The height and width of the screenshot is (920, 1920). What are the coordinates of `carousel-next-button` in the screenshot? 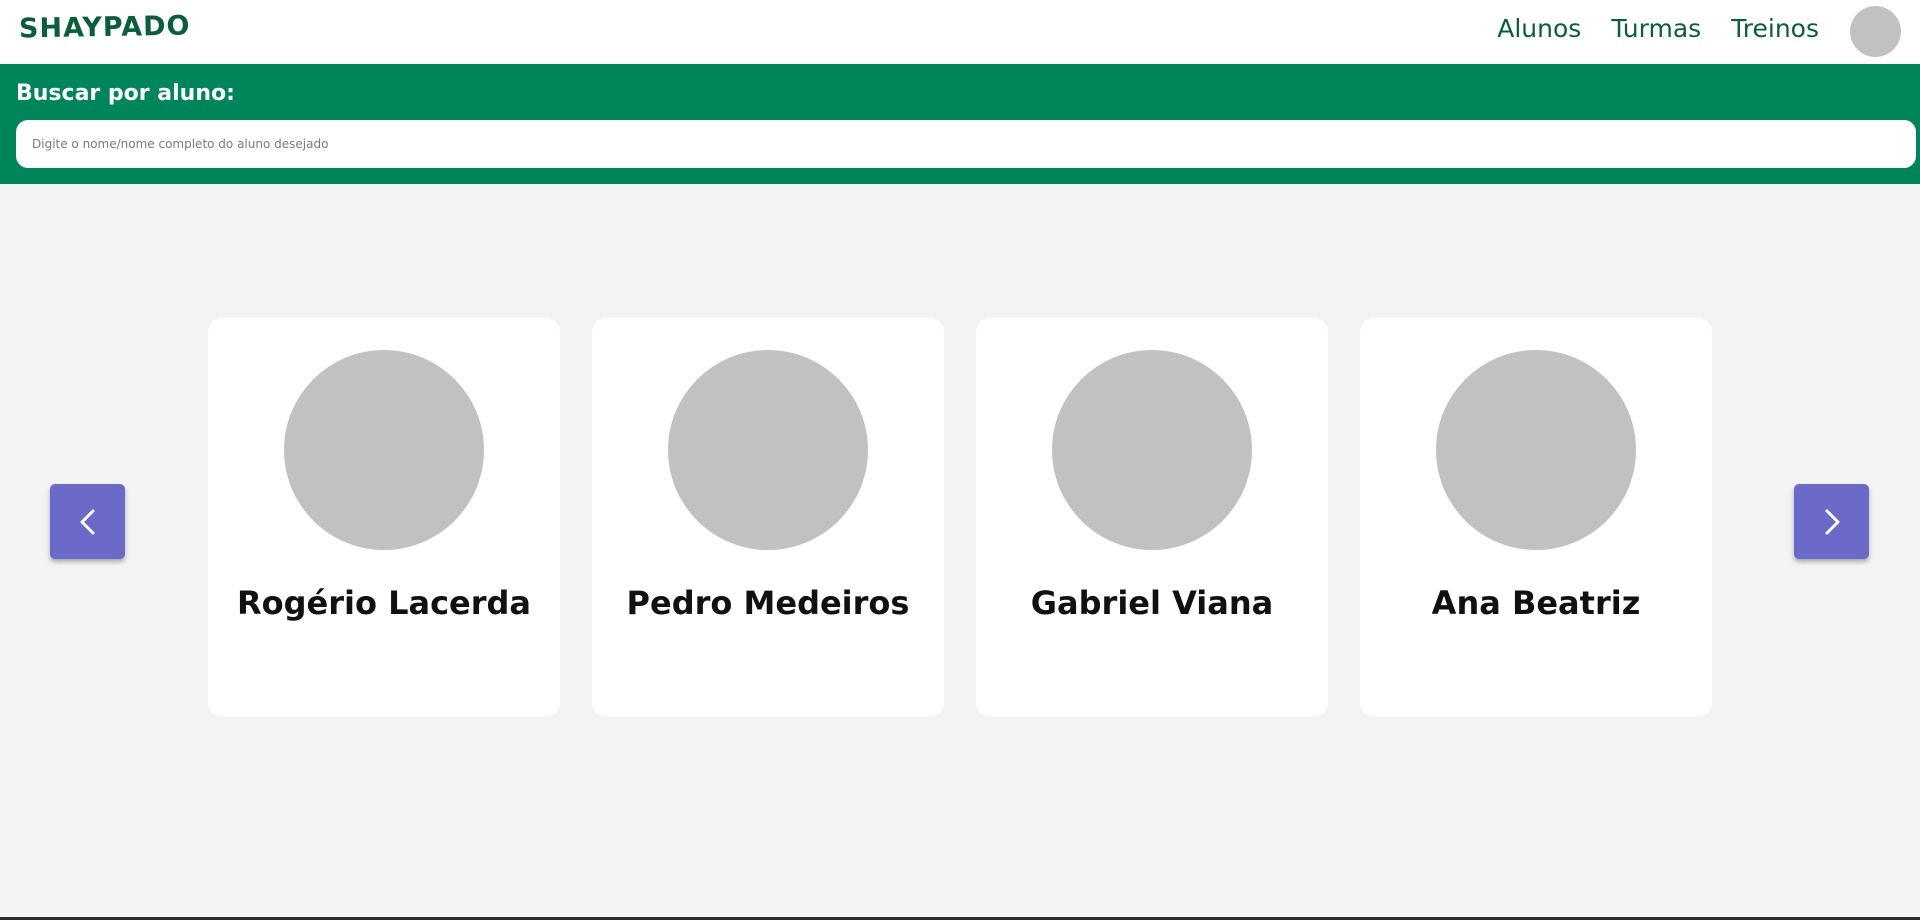 It's located at (1831, 521).